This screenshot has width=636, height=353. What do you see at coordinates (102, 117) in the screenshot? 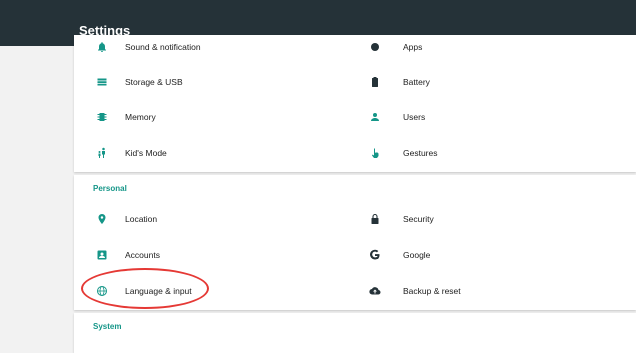
I see `memory-chip-icon` at bounding box center [102, 117].